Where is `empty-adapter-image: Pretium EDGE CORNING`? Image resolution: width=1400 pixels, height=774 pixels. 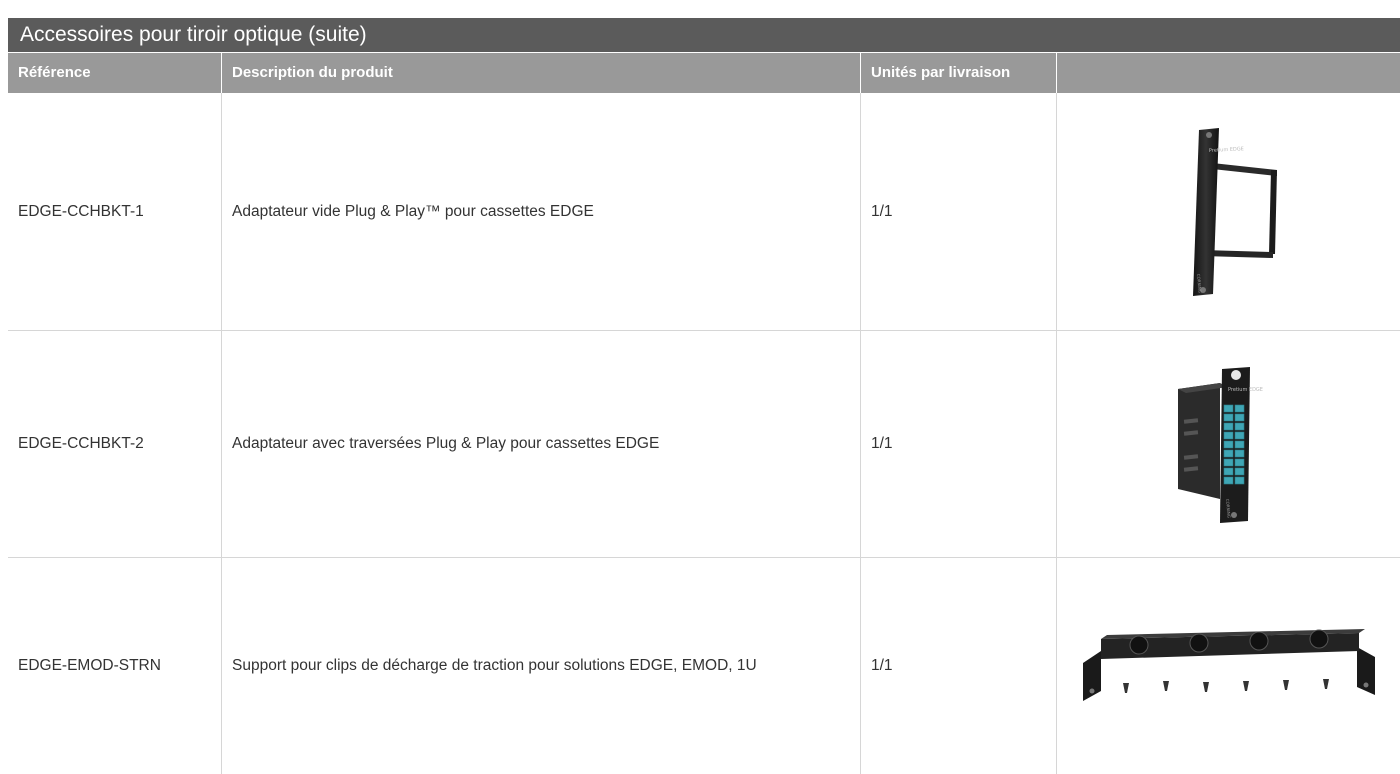 empty-adapter-image: Pretium EDGE CORNING is located at coordinates (1234, 211).